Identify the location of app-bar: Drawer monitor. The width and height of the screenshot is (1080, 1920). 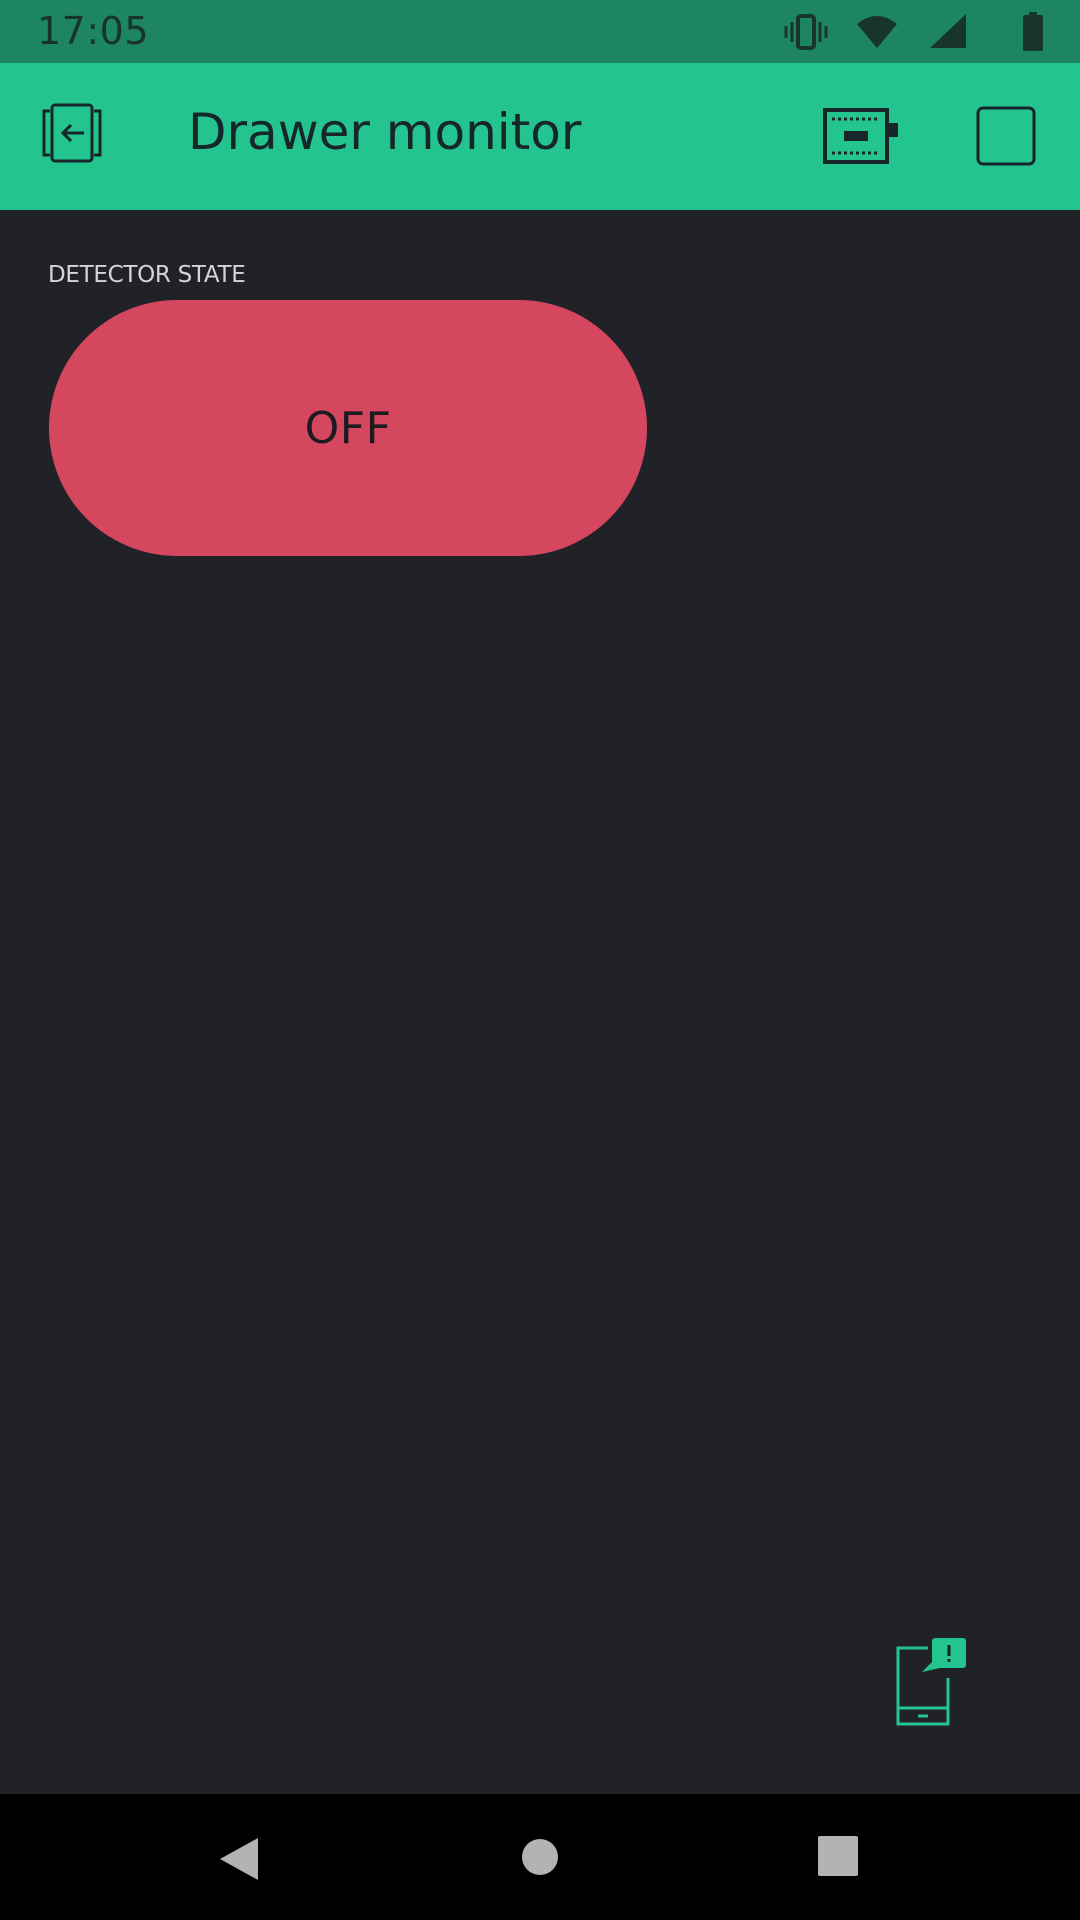
(540, 136).